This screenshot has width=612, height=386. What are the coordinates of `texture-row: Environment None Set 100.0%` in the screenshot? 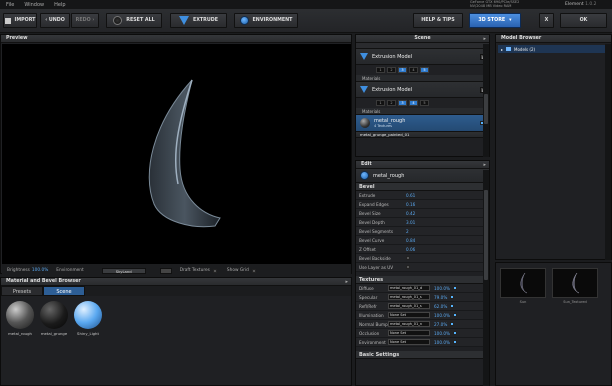 It's located at (422, 342).